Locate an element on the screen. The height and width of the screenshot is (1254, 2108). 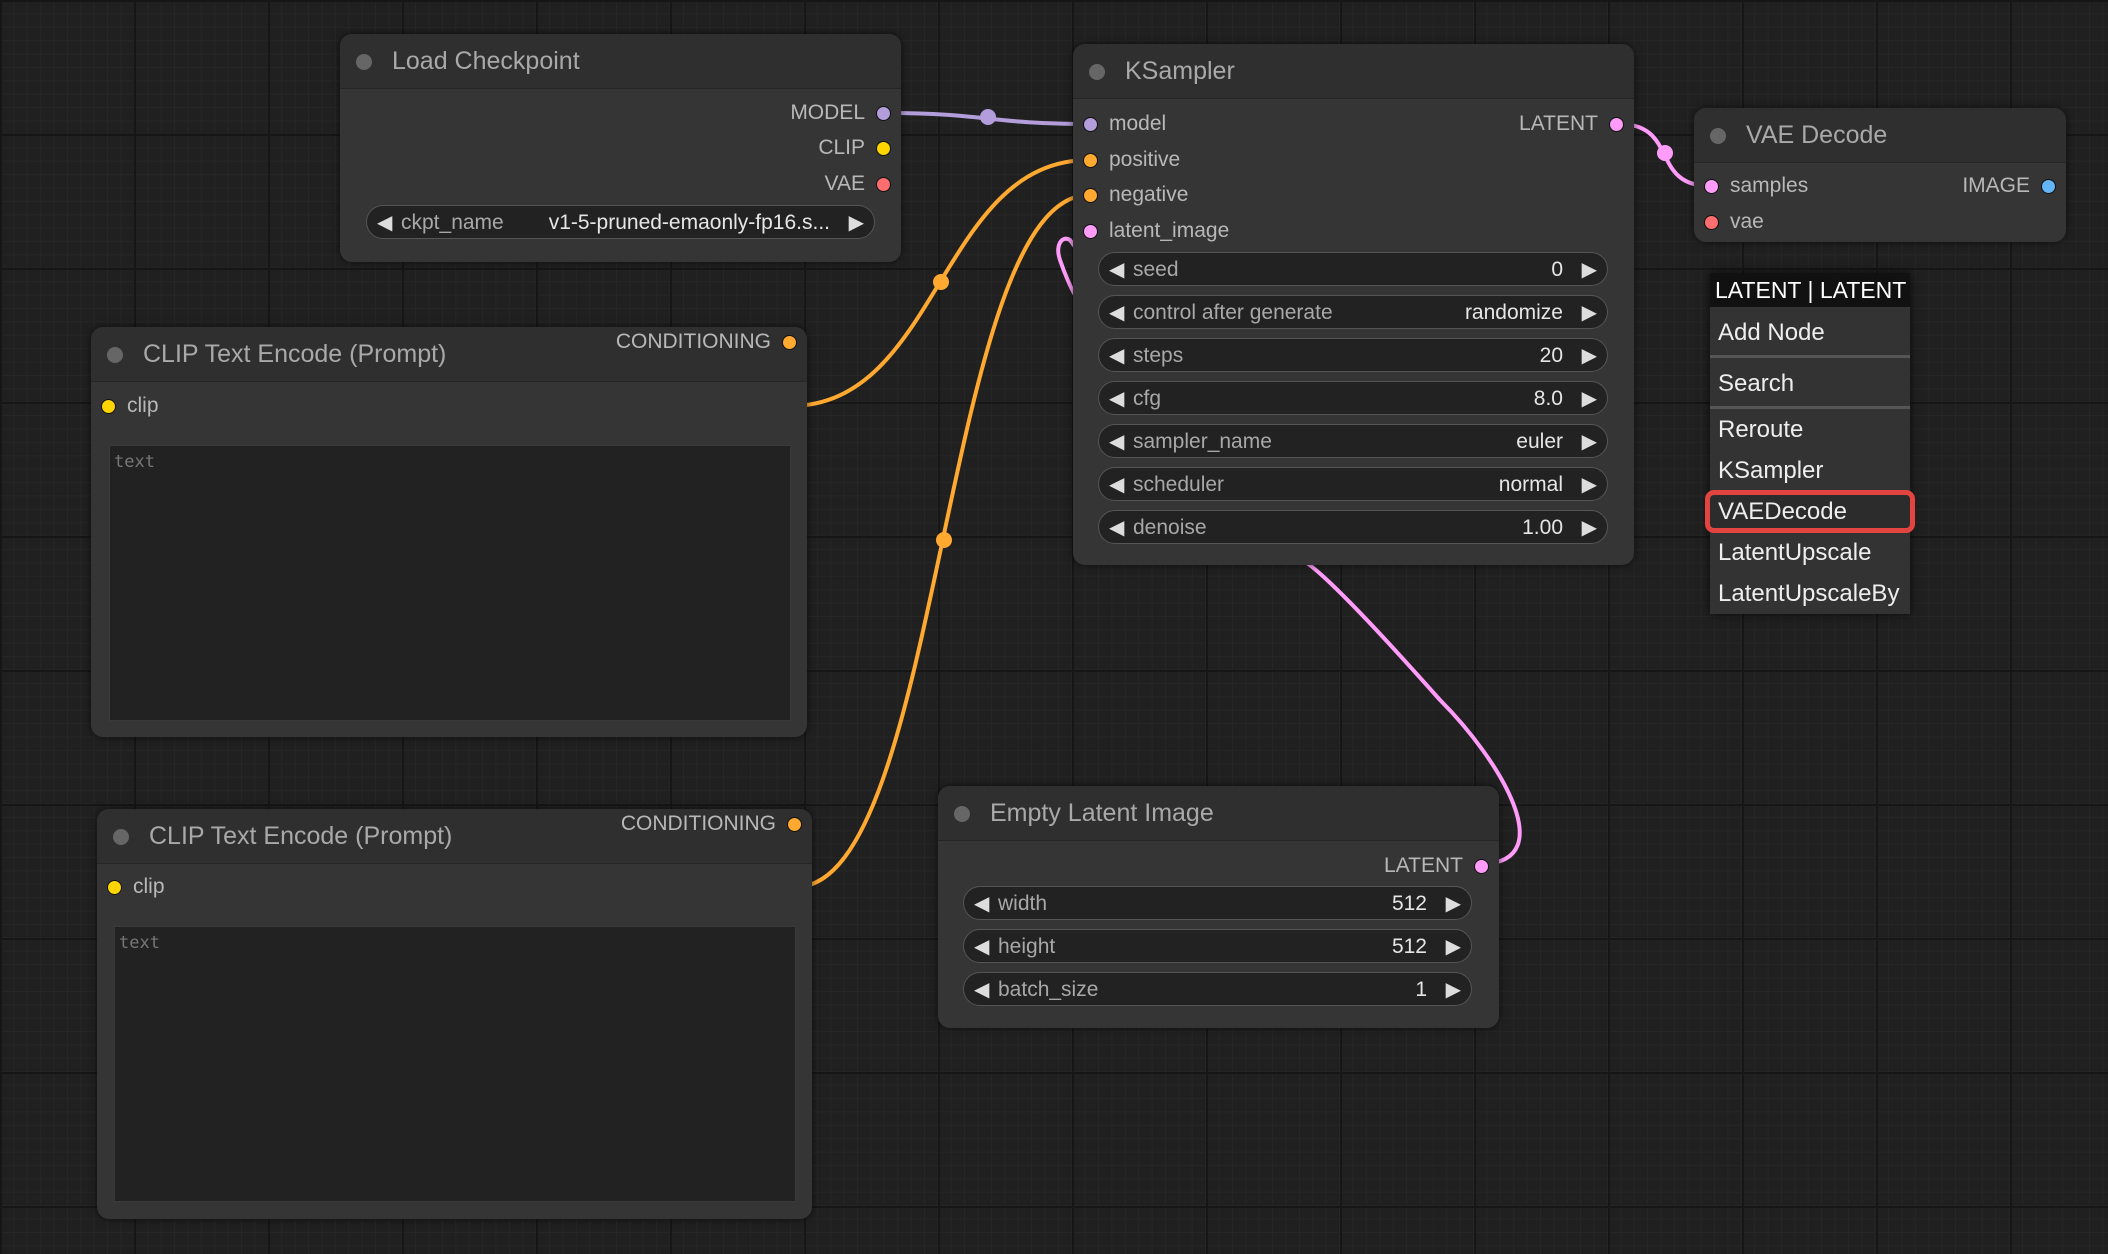
input-slot-model: model is located at coordinates (1124, 124).